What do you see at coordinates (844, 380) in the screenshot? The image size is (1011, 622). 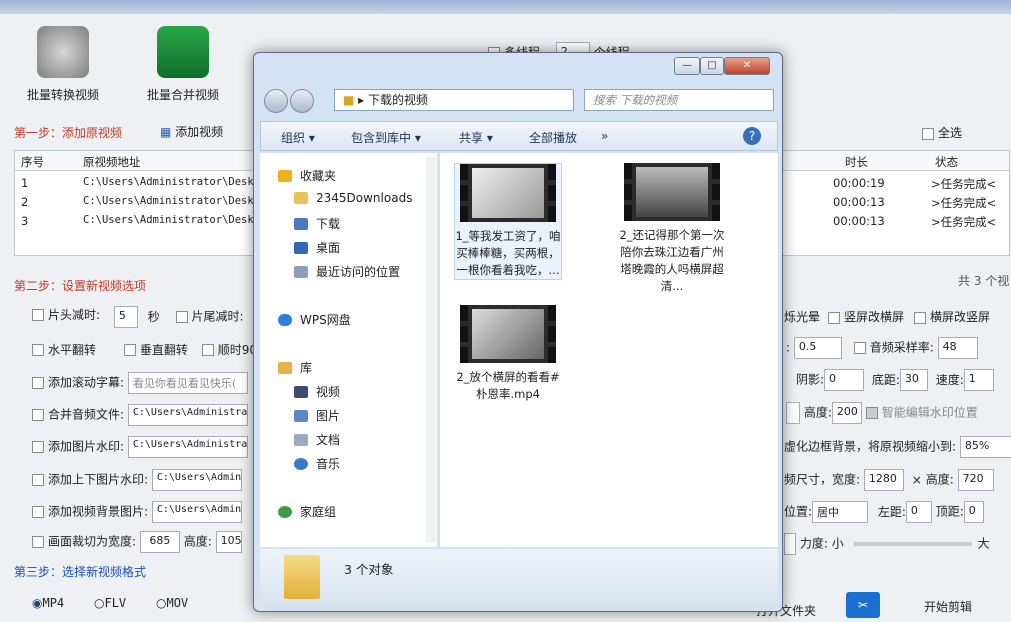 I see `shadow-select: 0` at bounding box center [844, 380].